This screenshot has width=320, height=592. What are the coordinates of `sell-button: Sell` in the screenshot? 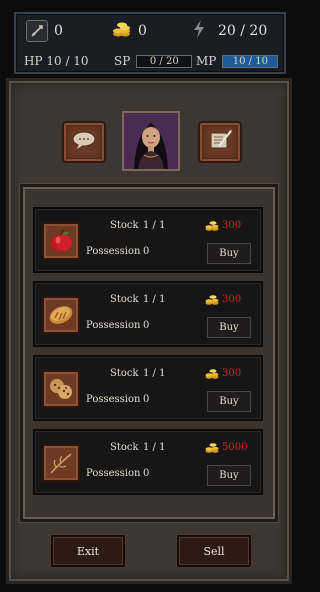 It's located at (214, 551).